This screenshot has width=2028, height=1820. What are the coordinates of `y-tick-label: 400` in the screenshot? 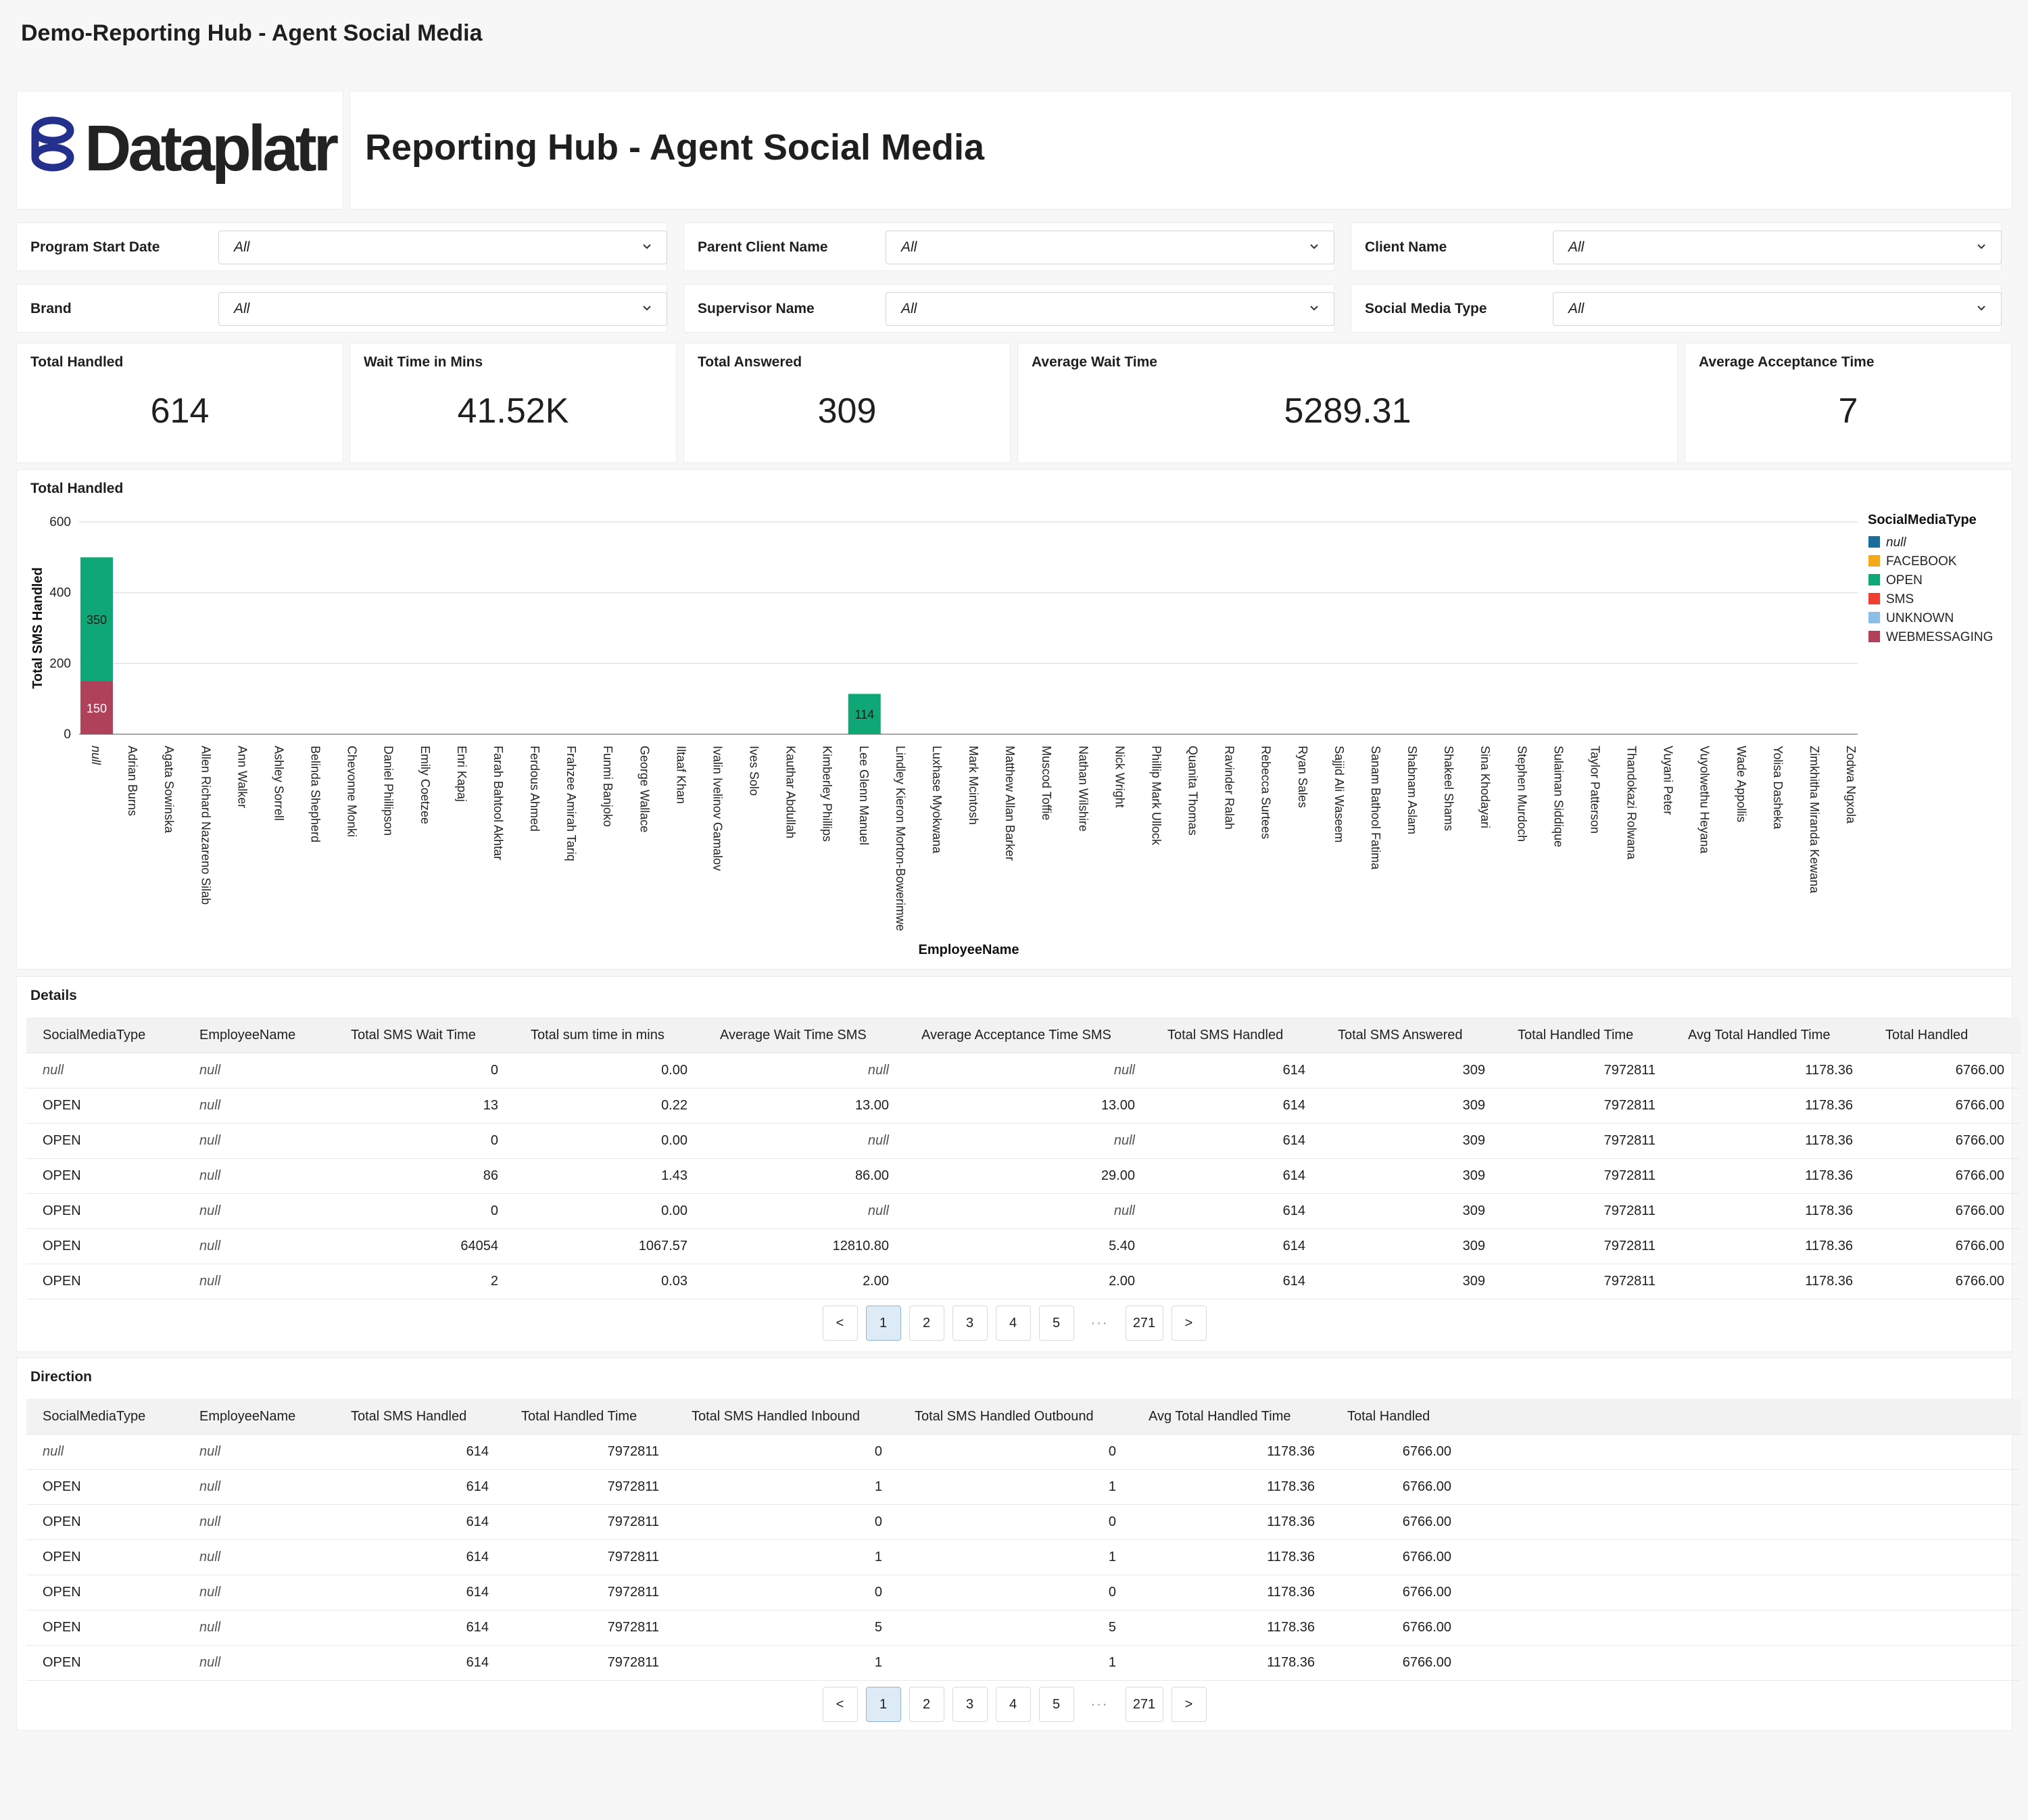 It's located at (60, 593).